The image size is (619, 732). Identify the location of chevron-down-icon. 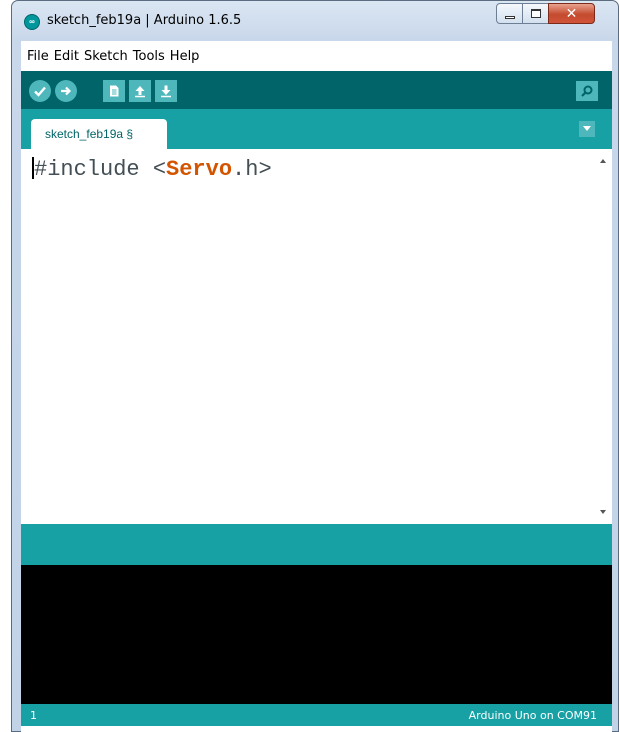
(587, 128).